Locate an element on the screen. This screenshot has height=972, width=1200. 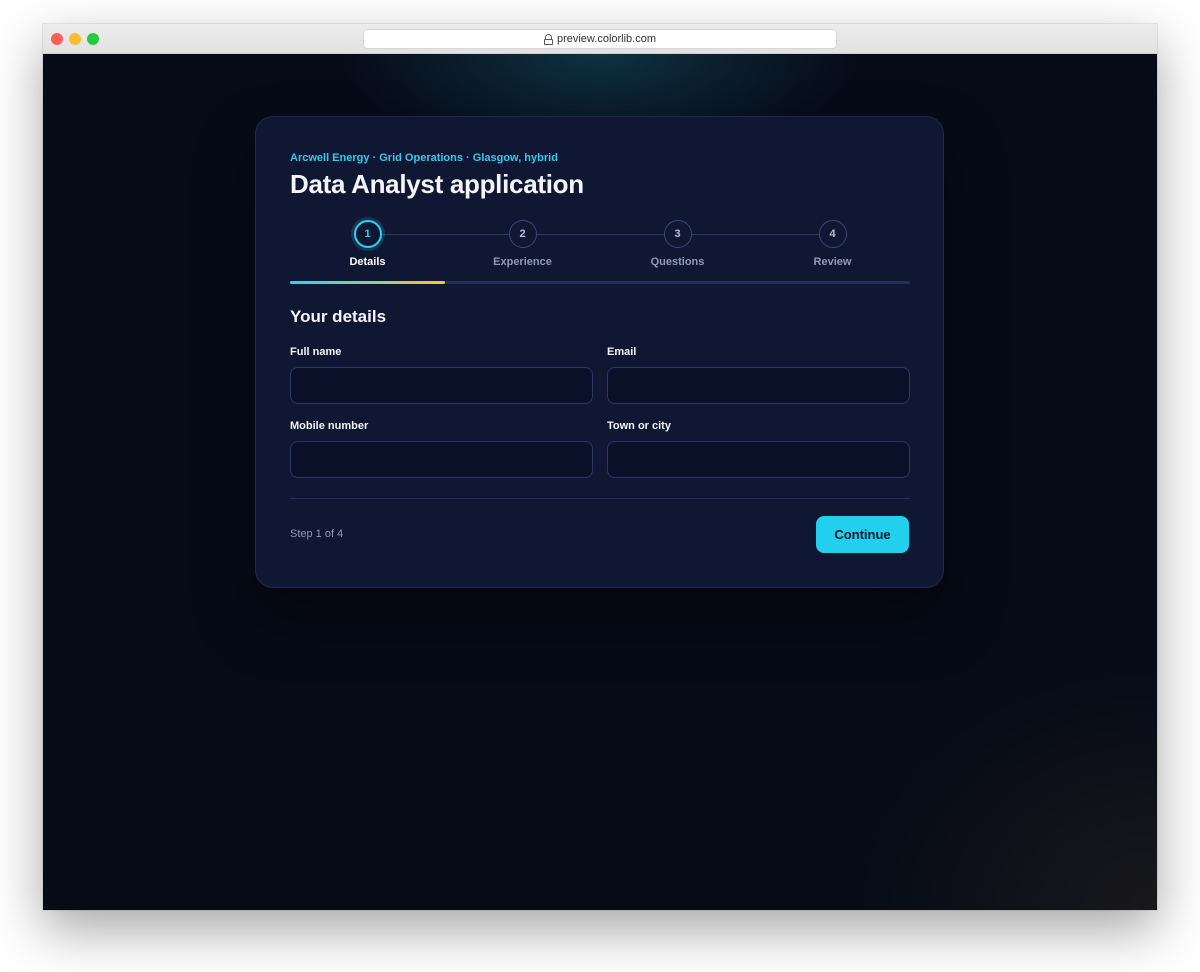
step-label: Questions is located at coordinates (677, 262).